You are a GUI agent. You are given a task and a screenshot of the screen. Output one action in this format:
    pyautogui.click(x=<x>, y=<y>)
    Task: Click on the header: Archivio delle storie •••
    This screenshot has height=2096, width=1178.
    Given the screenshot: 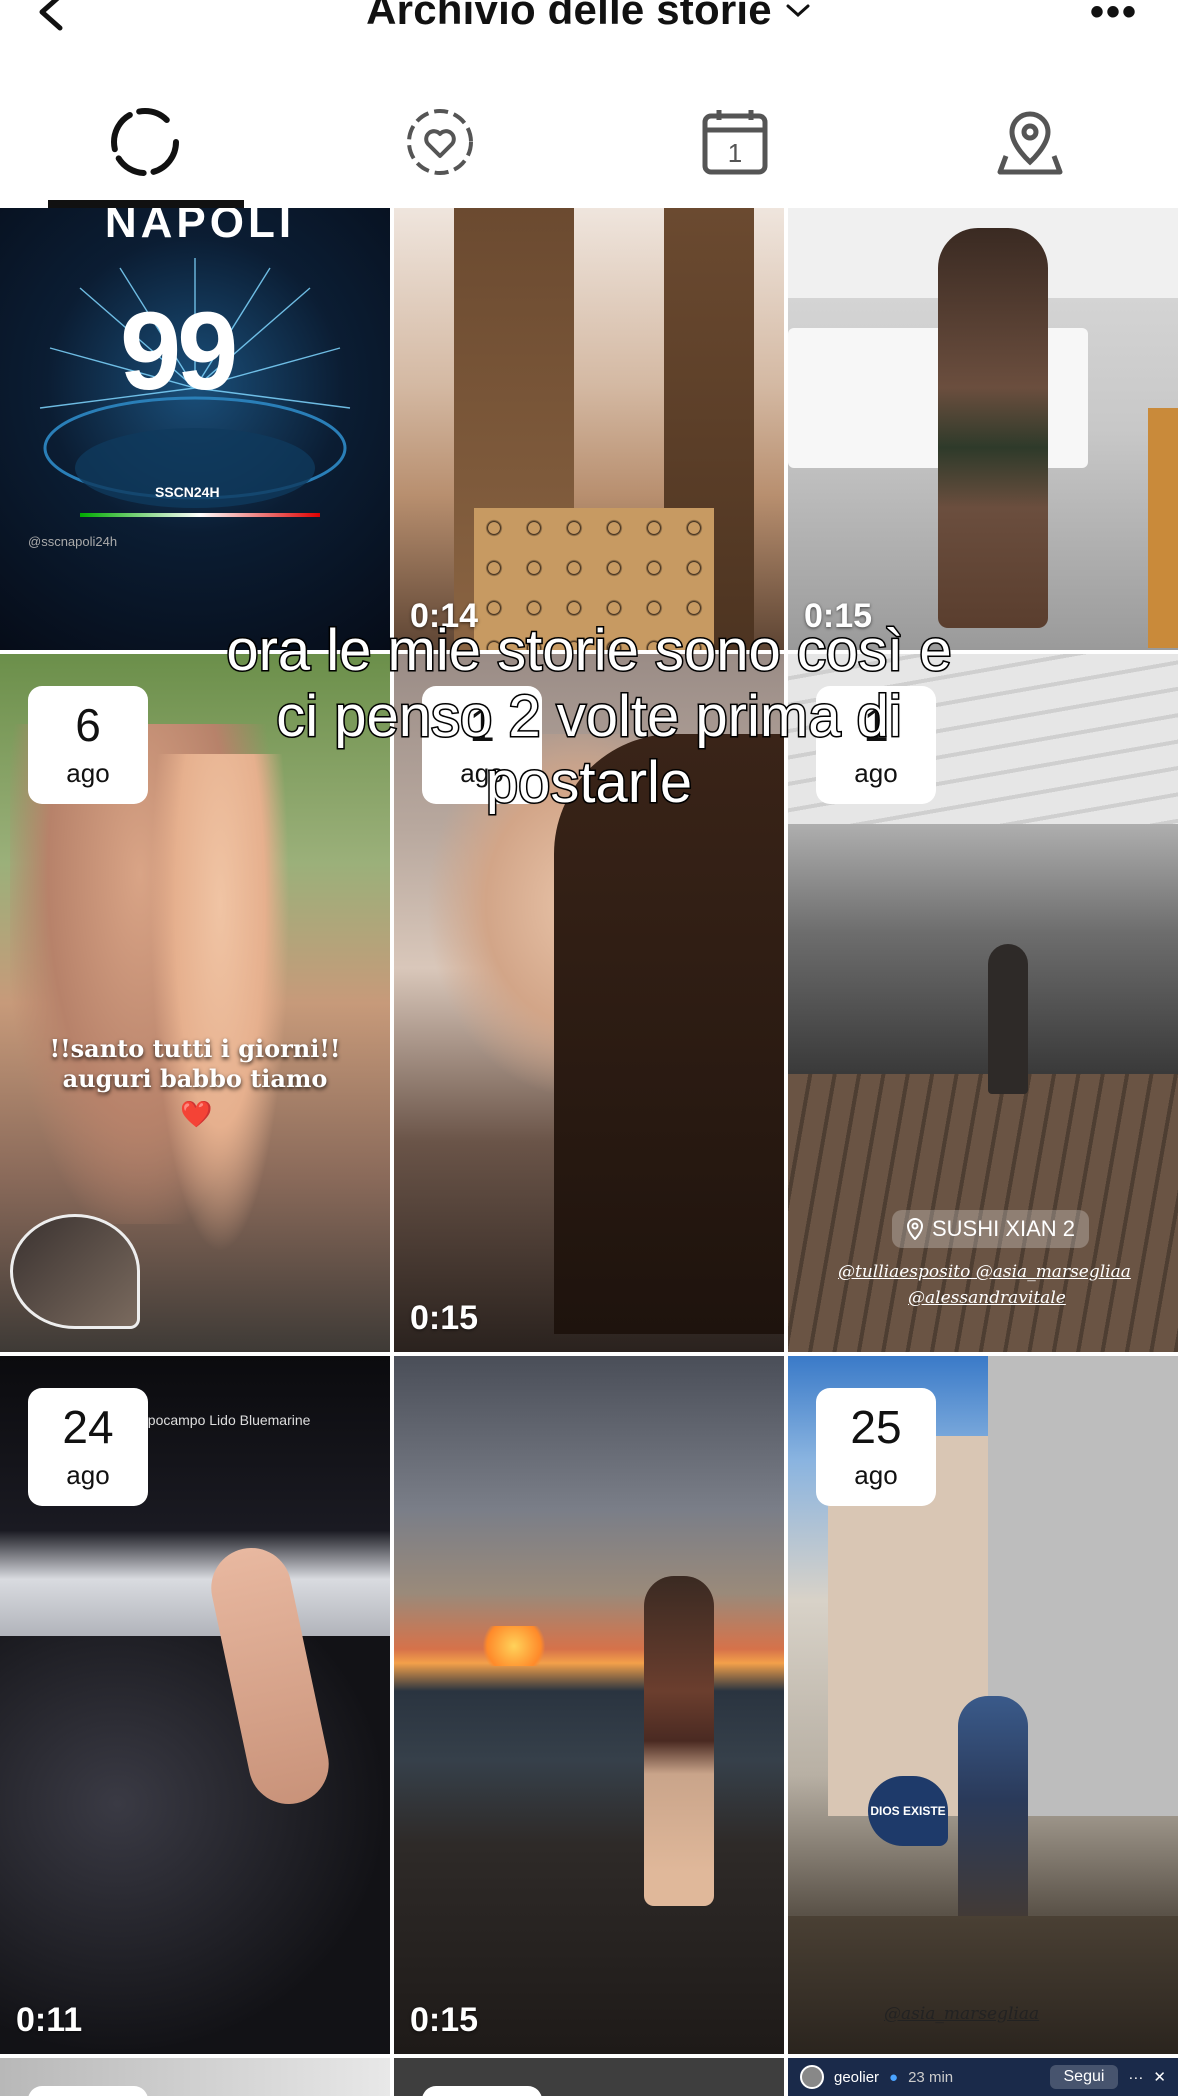 What is the action you would take?
    pyautogui.click(x=589, y=35)
    